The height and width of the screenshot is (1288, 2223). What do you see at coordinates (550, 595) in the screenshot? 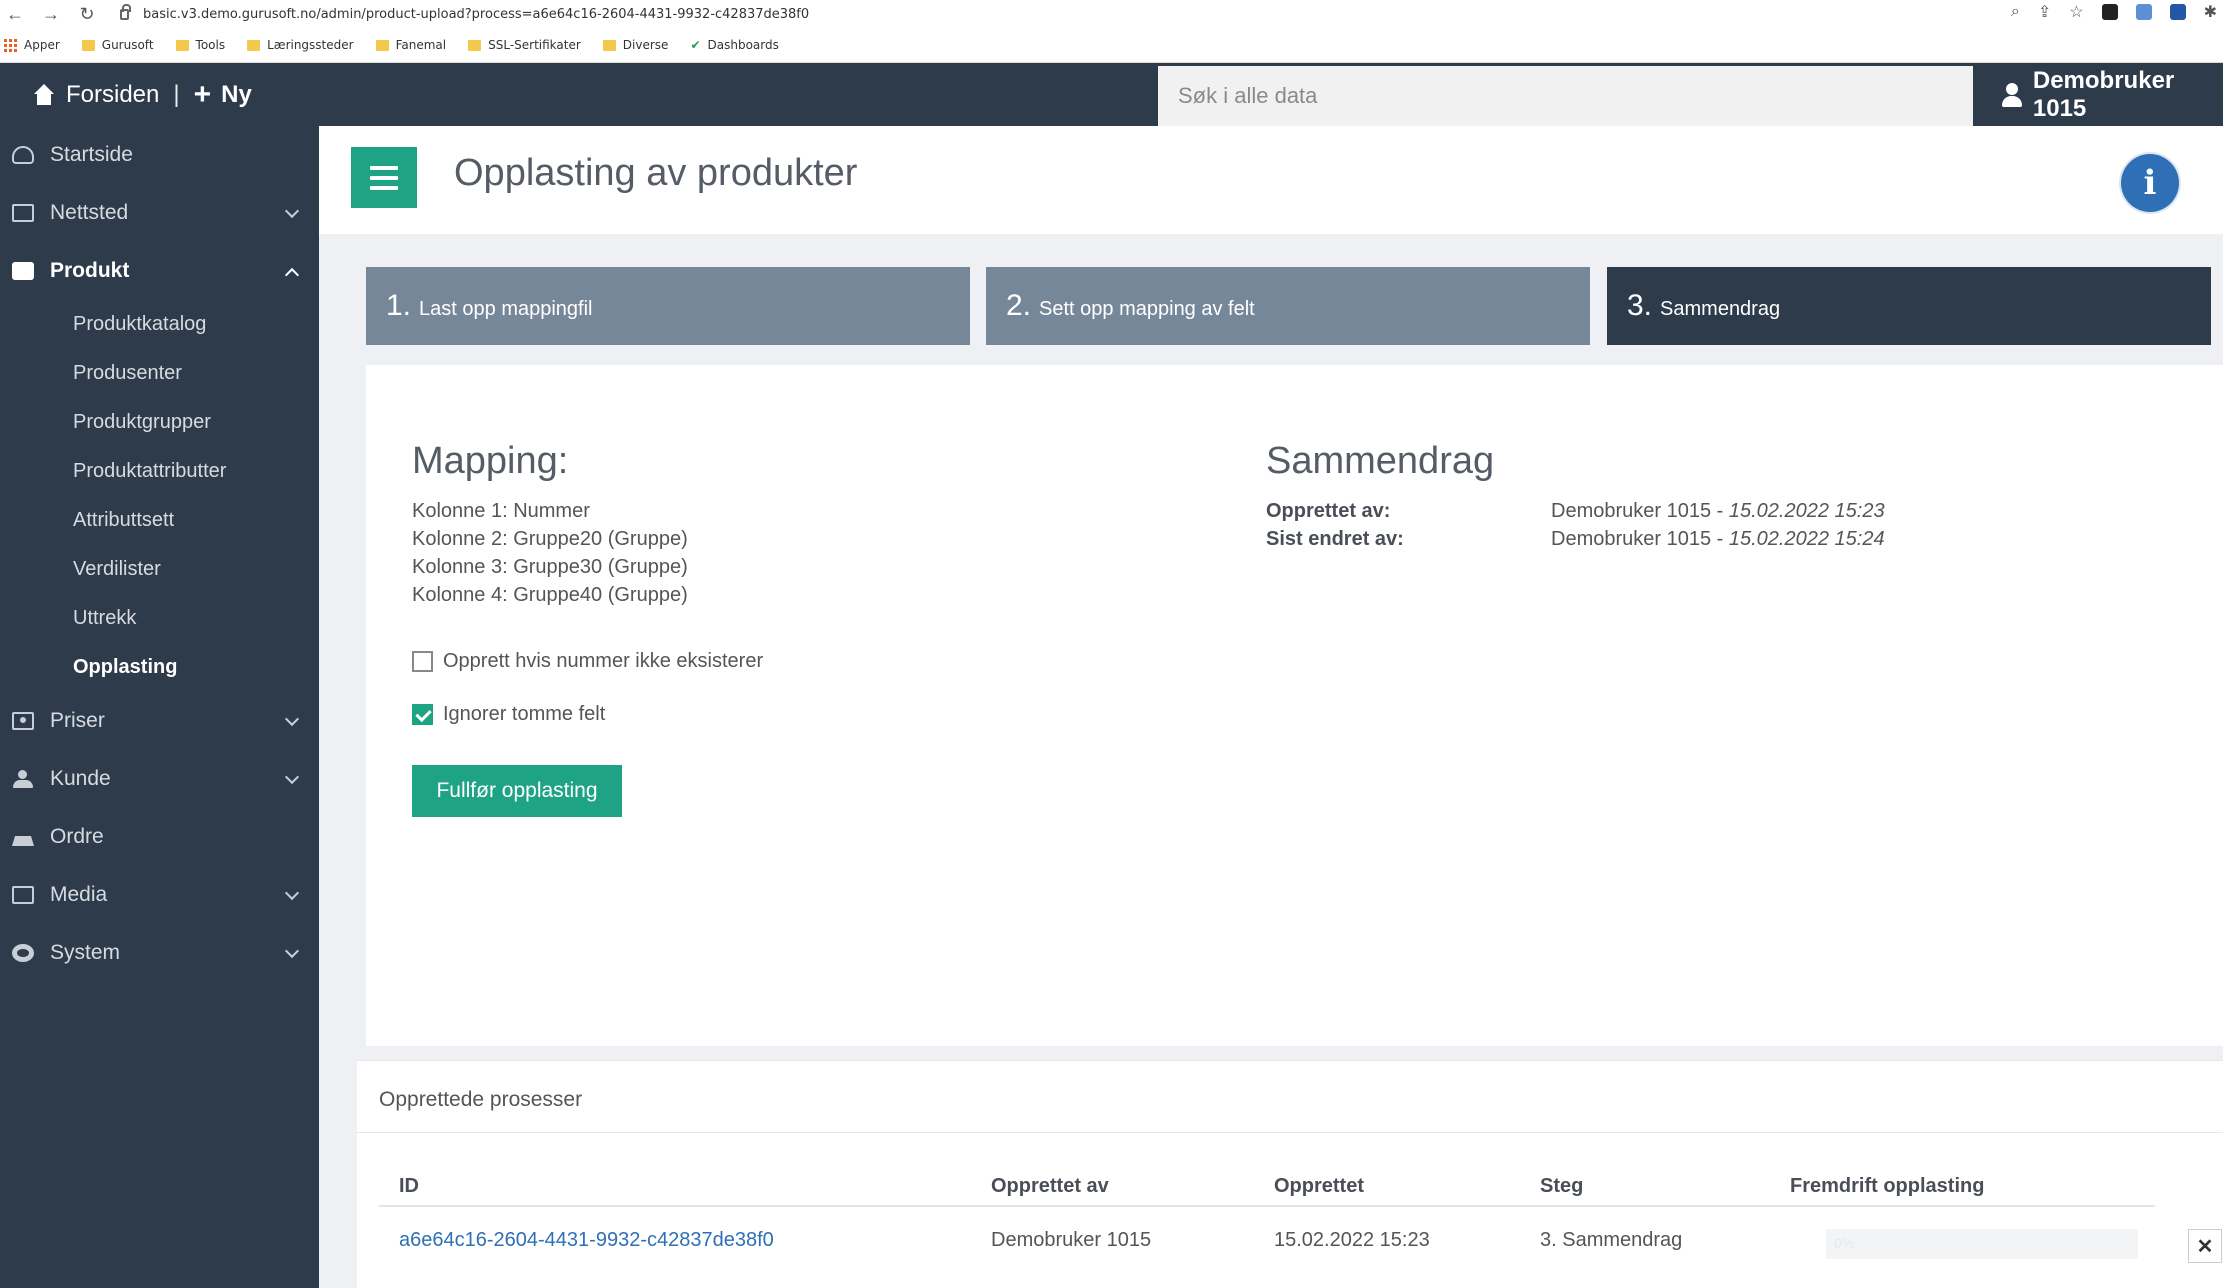
I see `mapping-line: Kolonne 4: Gruppe40 (Gruppe)` at bounding box center [550, 595].